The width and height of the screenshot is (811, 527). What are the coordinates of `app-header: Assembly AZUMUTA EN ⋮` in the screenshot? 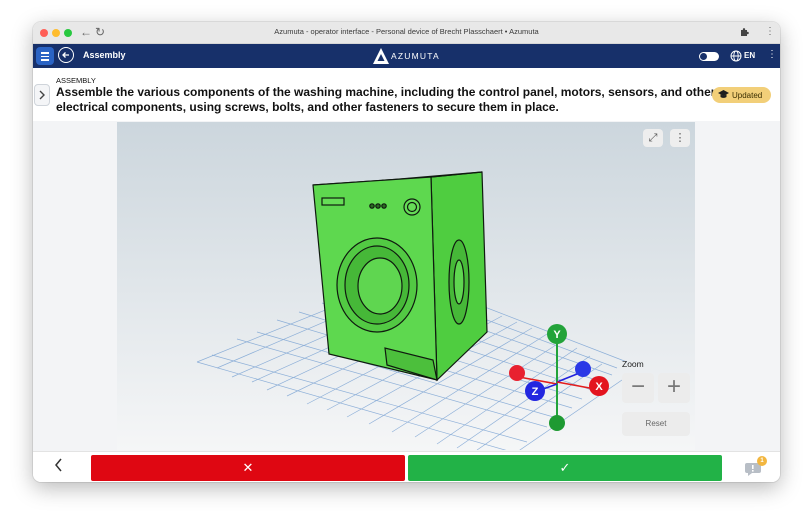 It's located at (406, 56).